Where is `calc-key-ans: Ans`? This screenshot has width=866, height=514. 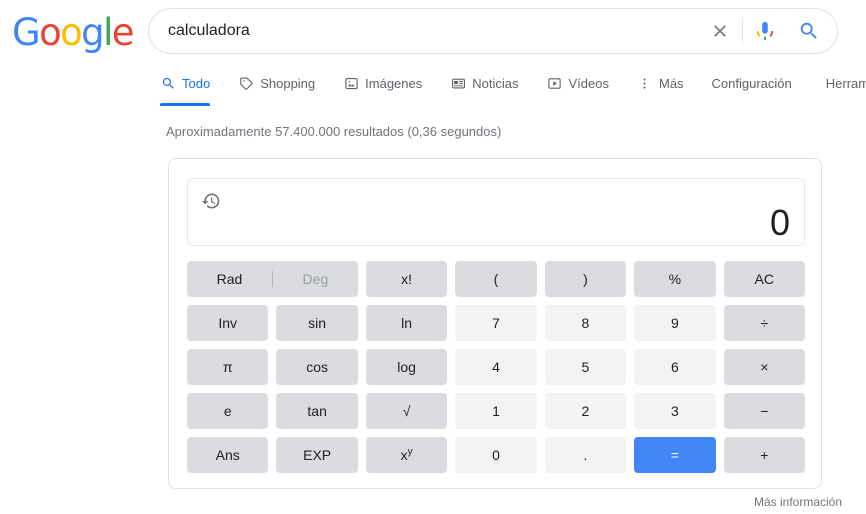
calc-key-ans: Ans is located at coordinates (228, 455).